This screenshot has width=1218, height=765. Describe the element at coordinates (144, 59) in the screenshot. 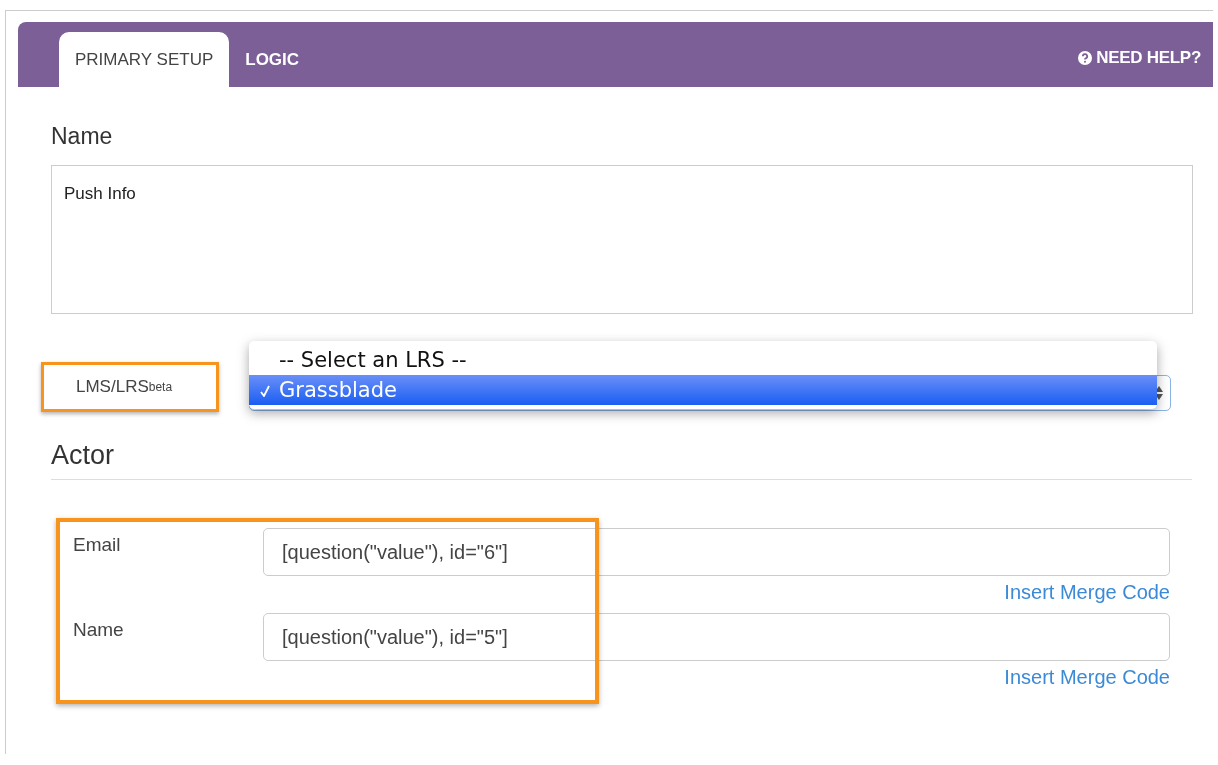

I see `tab: PRIMARY SETUP` at that location.